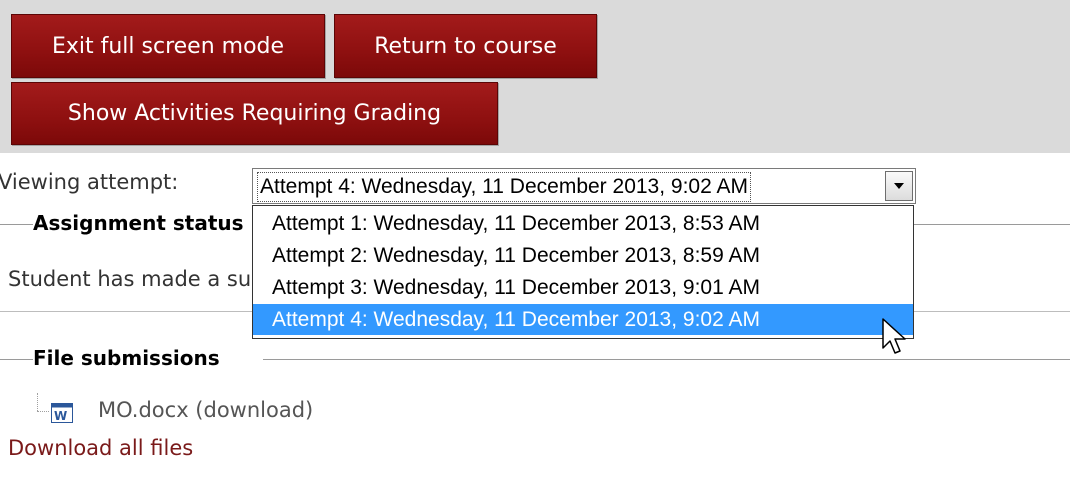 The width and height of the screenshot is (1070, 479). Describe the element at coordinates (205, 410) in the screenshot. I see `file-download-link: MO.docx (download)` at that location.